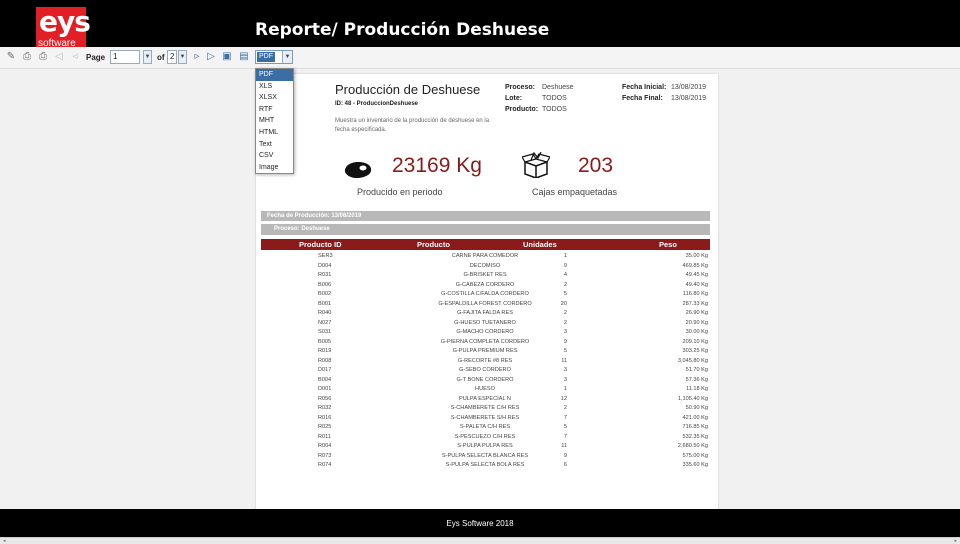 The width and height of the screenshot is (960, 544). I want to click on cell-peso: 335.60 Kg, so click(695, 465).